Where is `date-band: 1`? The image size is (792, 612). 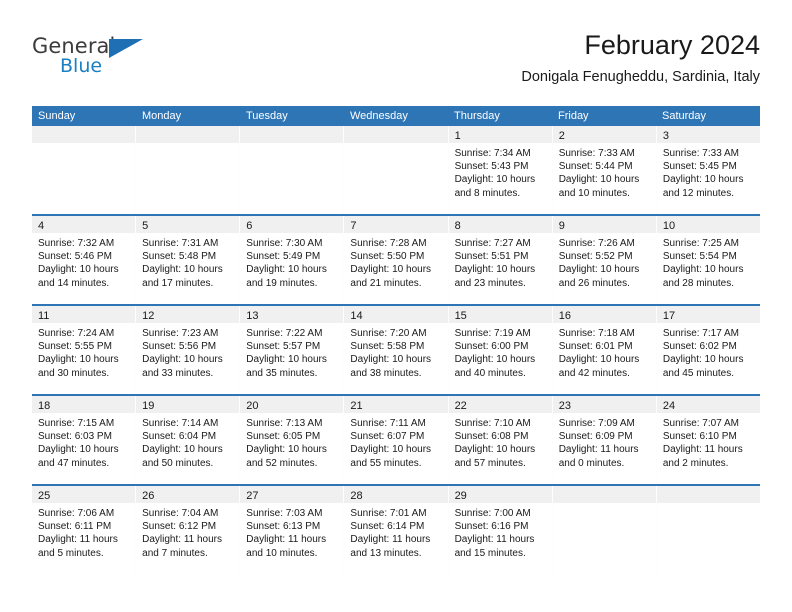
date-band: 1 is located at coordinates (500, 134).